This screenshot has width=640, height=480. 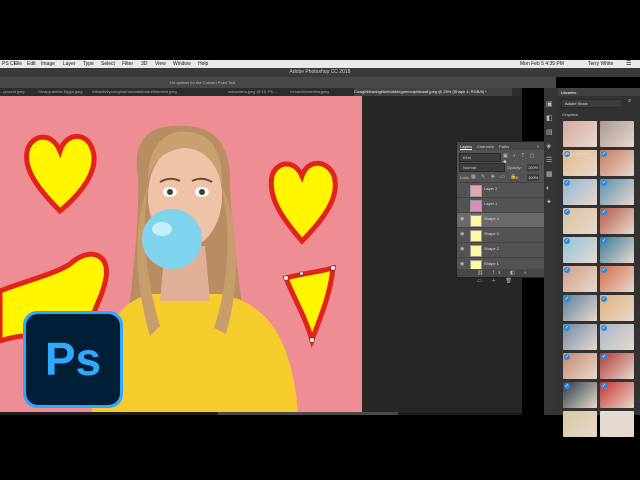 I want to click on layer-name: Shape 1, so click(x=491, y=263).